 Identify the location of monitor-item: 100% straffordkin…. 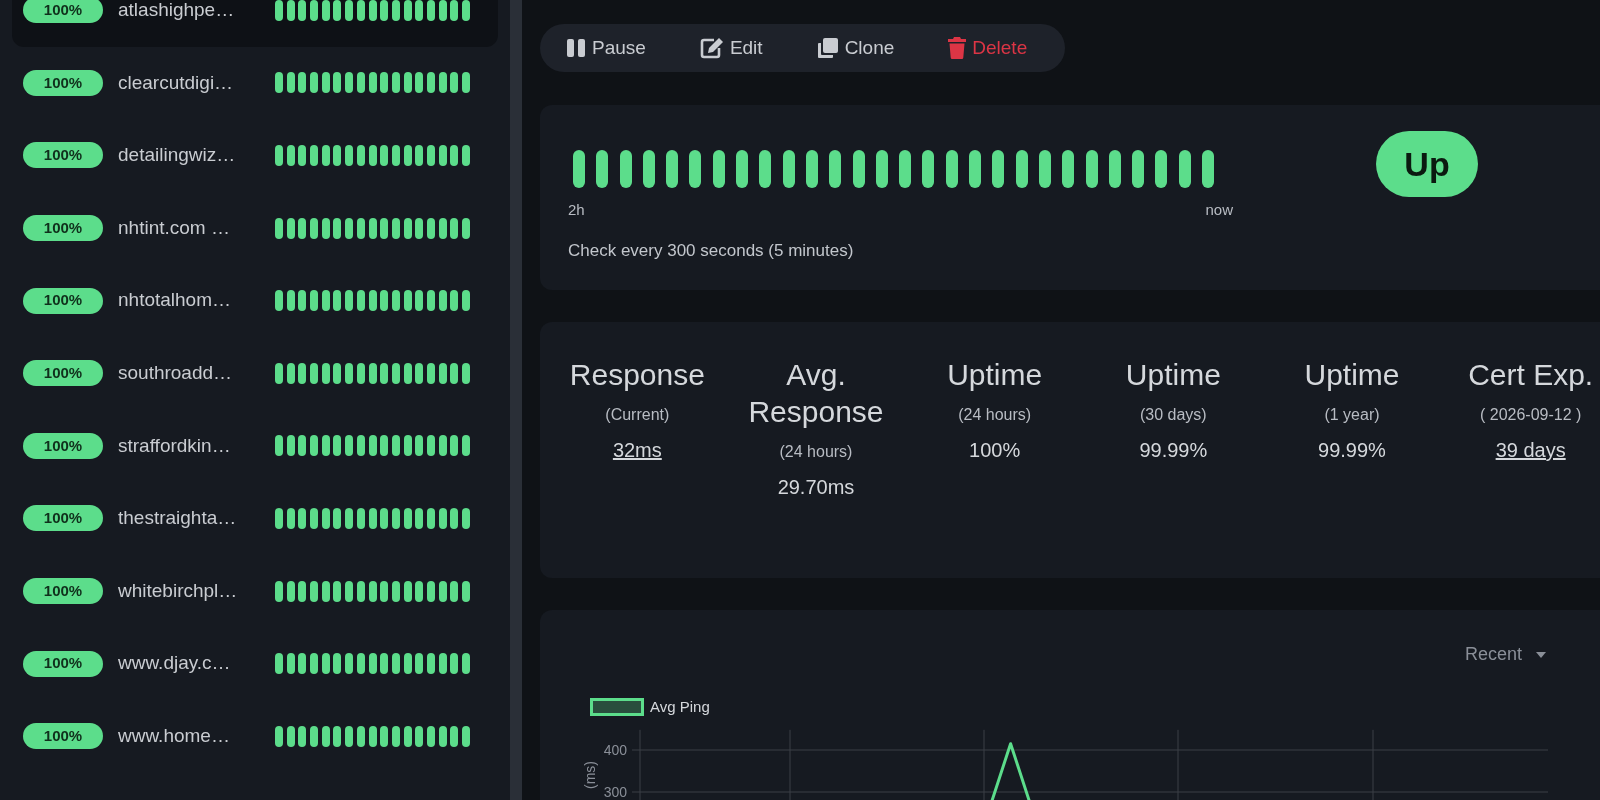
(255, 446).